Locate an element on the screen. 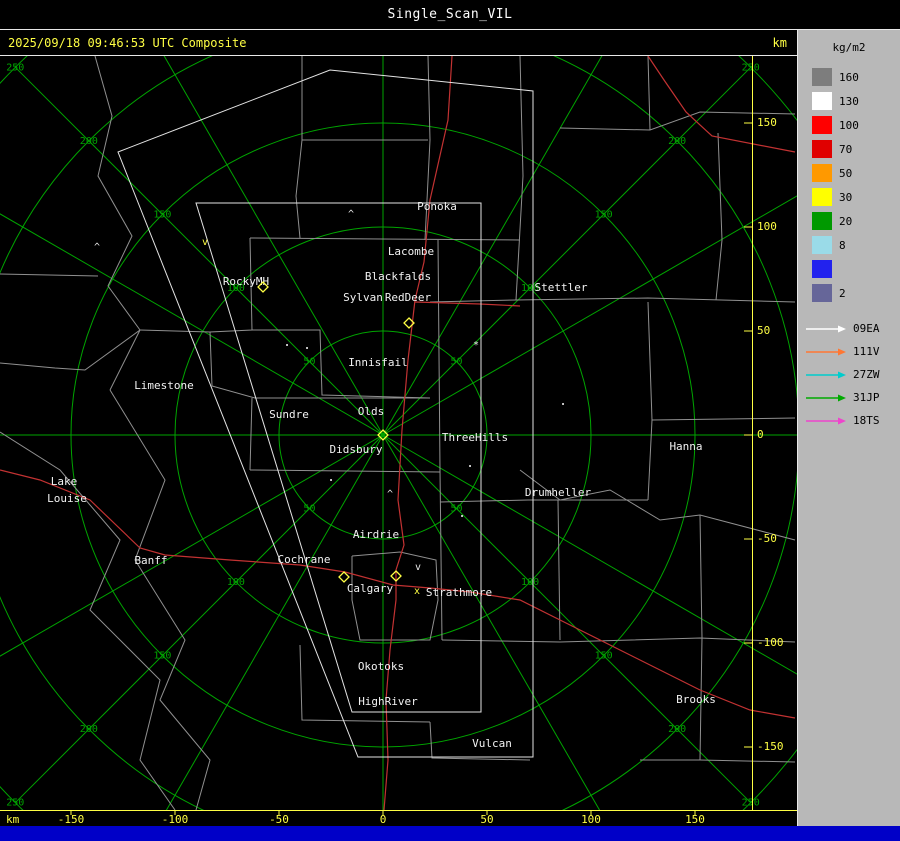 This screenshot has width=900, height=841. city-label: Airdrie is located at coordinates (376, 534).